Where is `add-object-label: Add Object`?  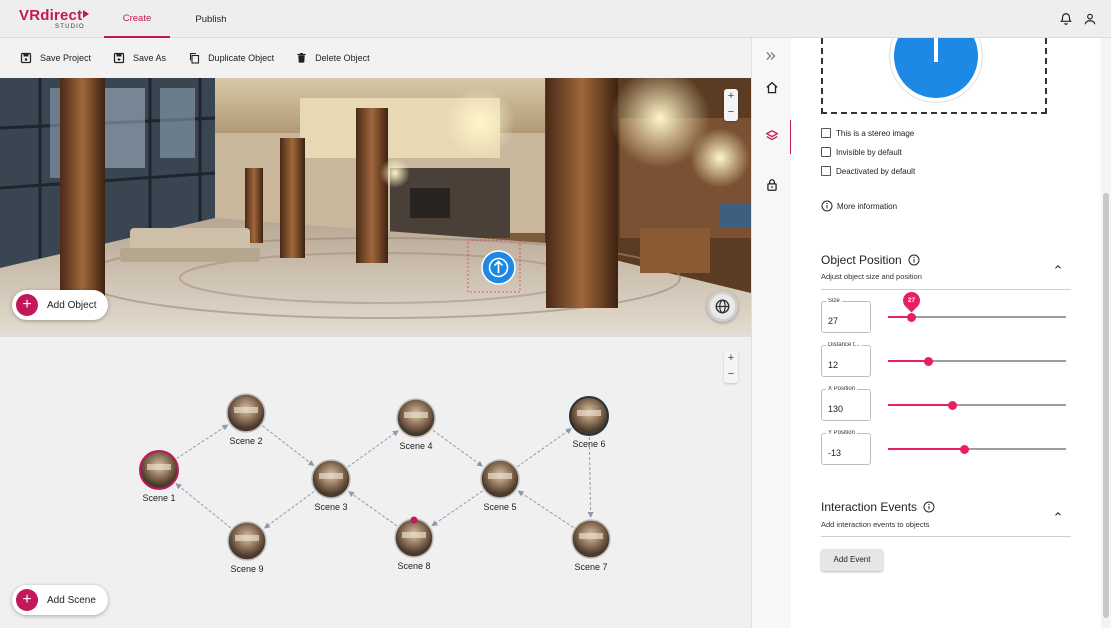 add-object-label: Add Object is located at coordinates (72, 305).